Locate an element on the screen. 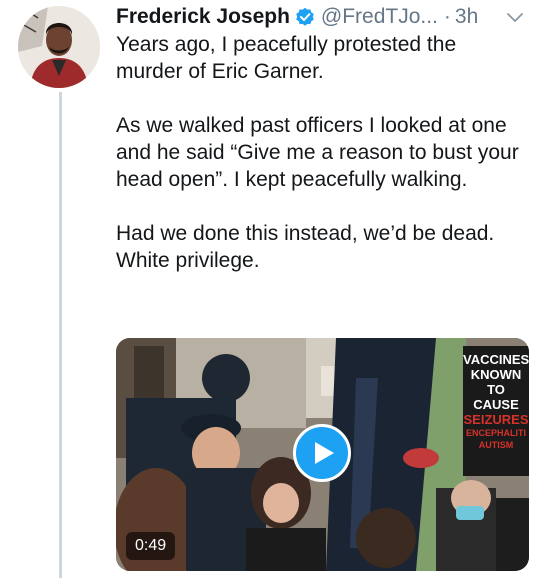 The width and height of the screenshot is (540, 578). sign-line: KNOWN is located at coordinates (496, 374).